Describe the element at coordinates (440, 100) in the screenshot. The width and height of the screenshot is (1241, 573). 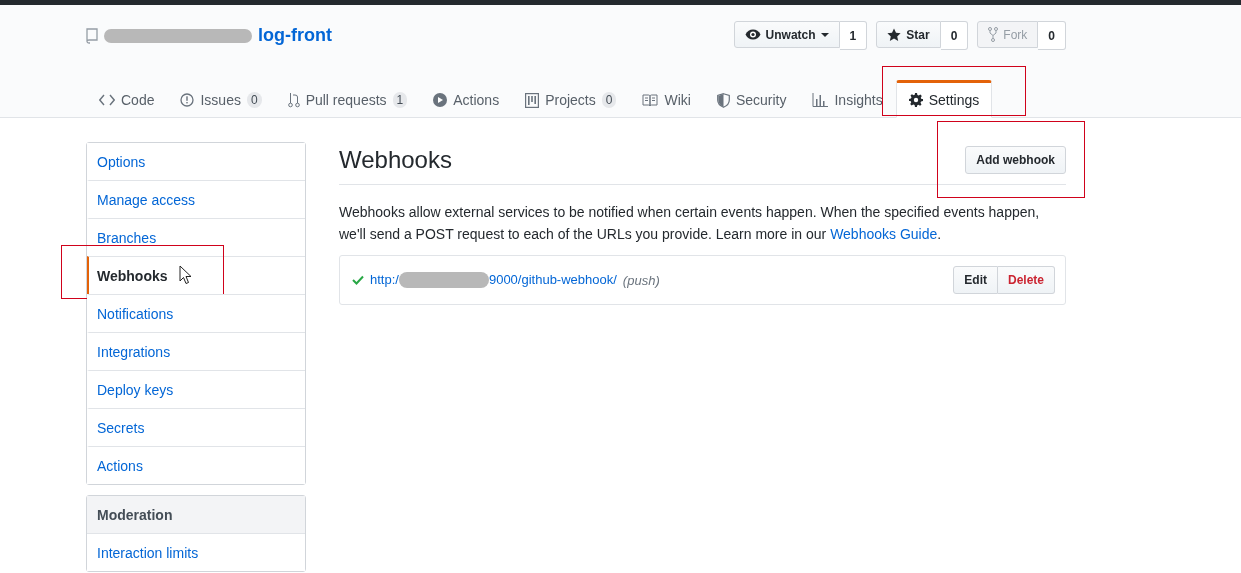
I see `play-icon` at that location.